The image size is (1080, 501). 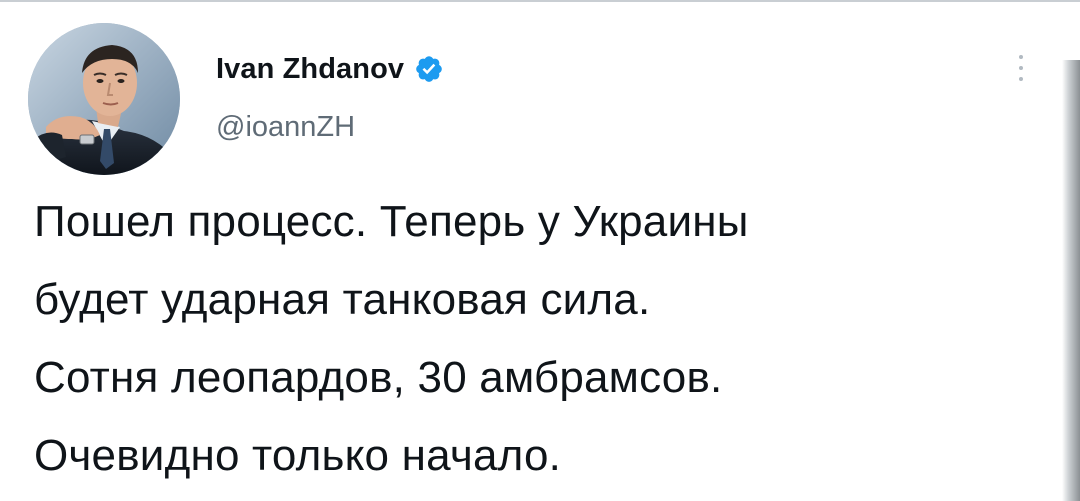 What do you see at coordinates (429, 69) in the screenshot?
I see `verified-badge-icon` at bounding box center [429, 69].